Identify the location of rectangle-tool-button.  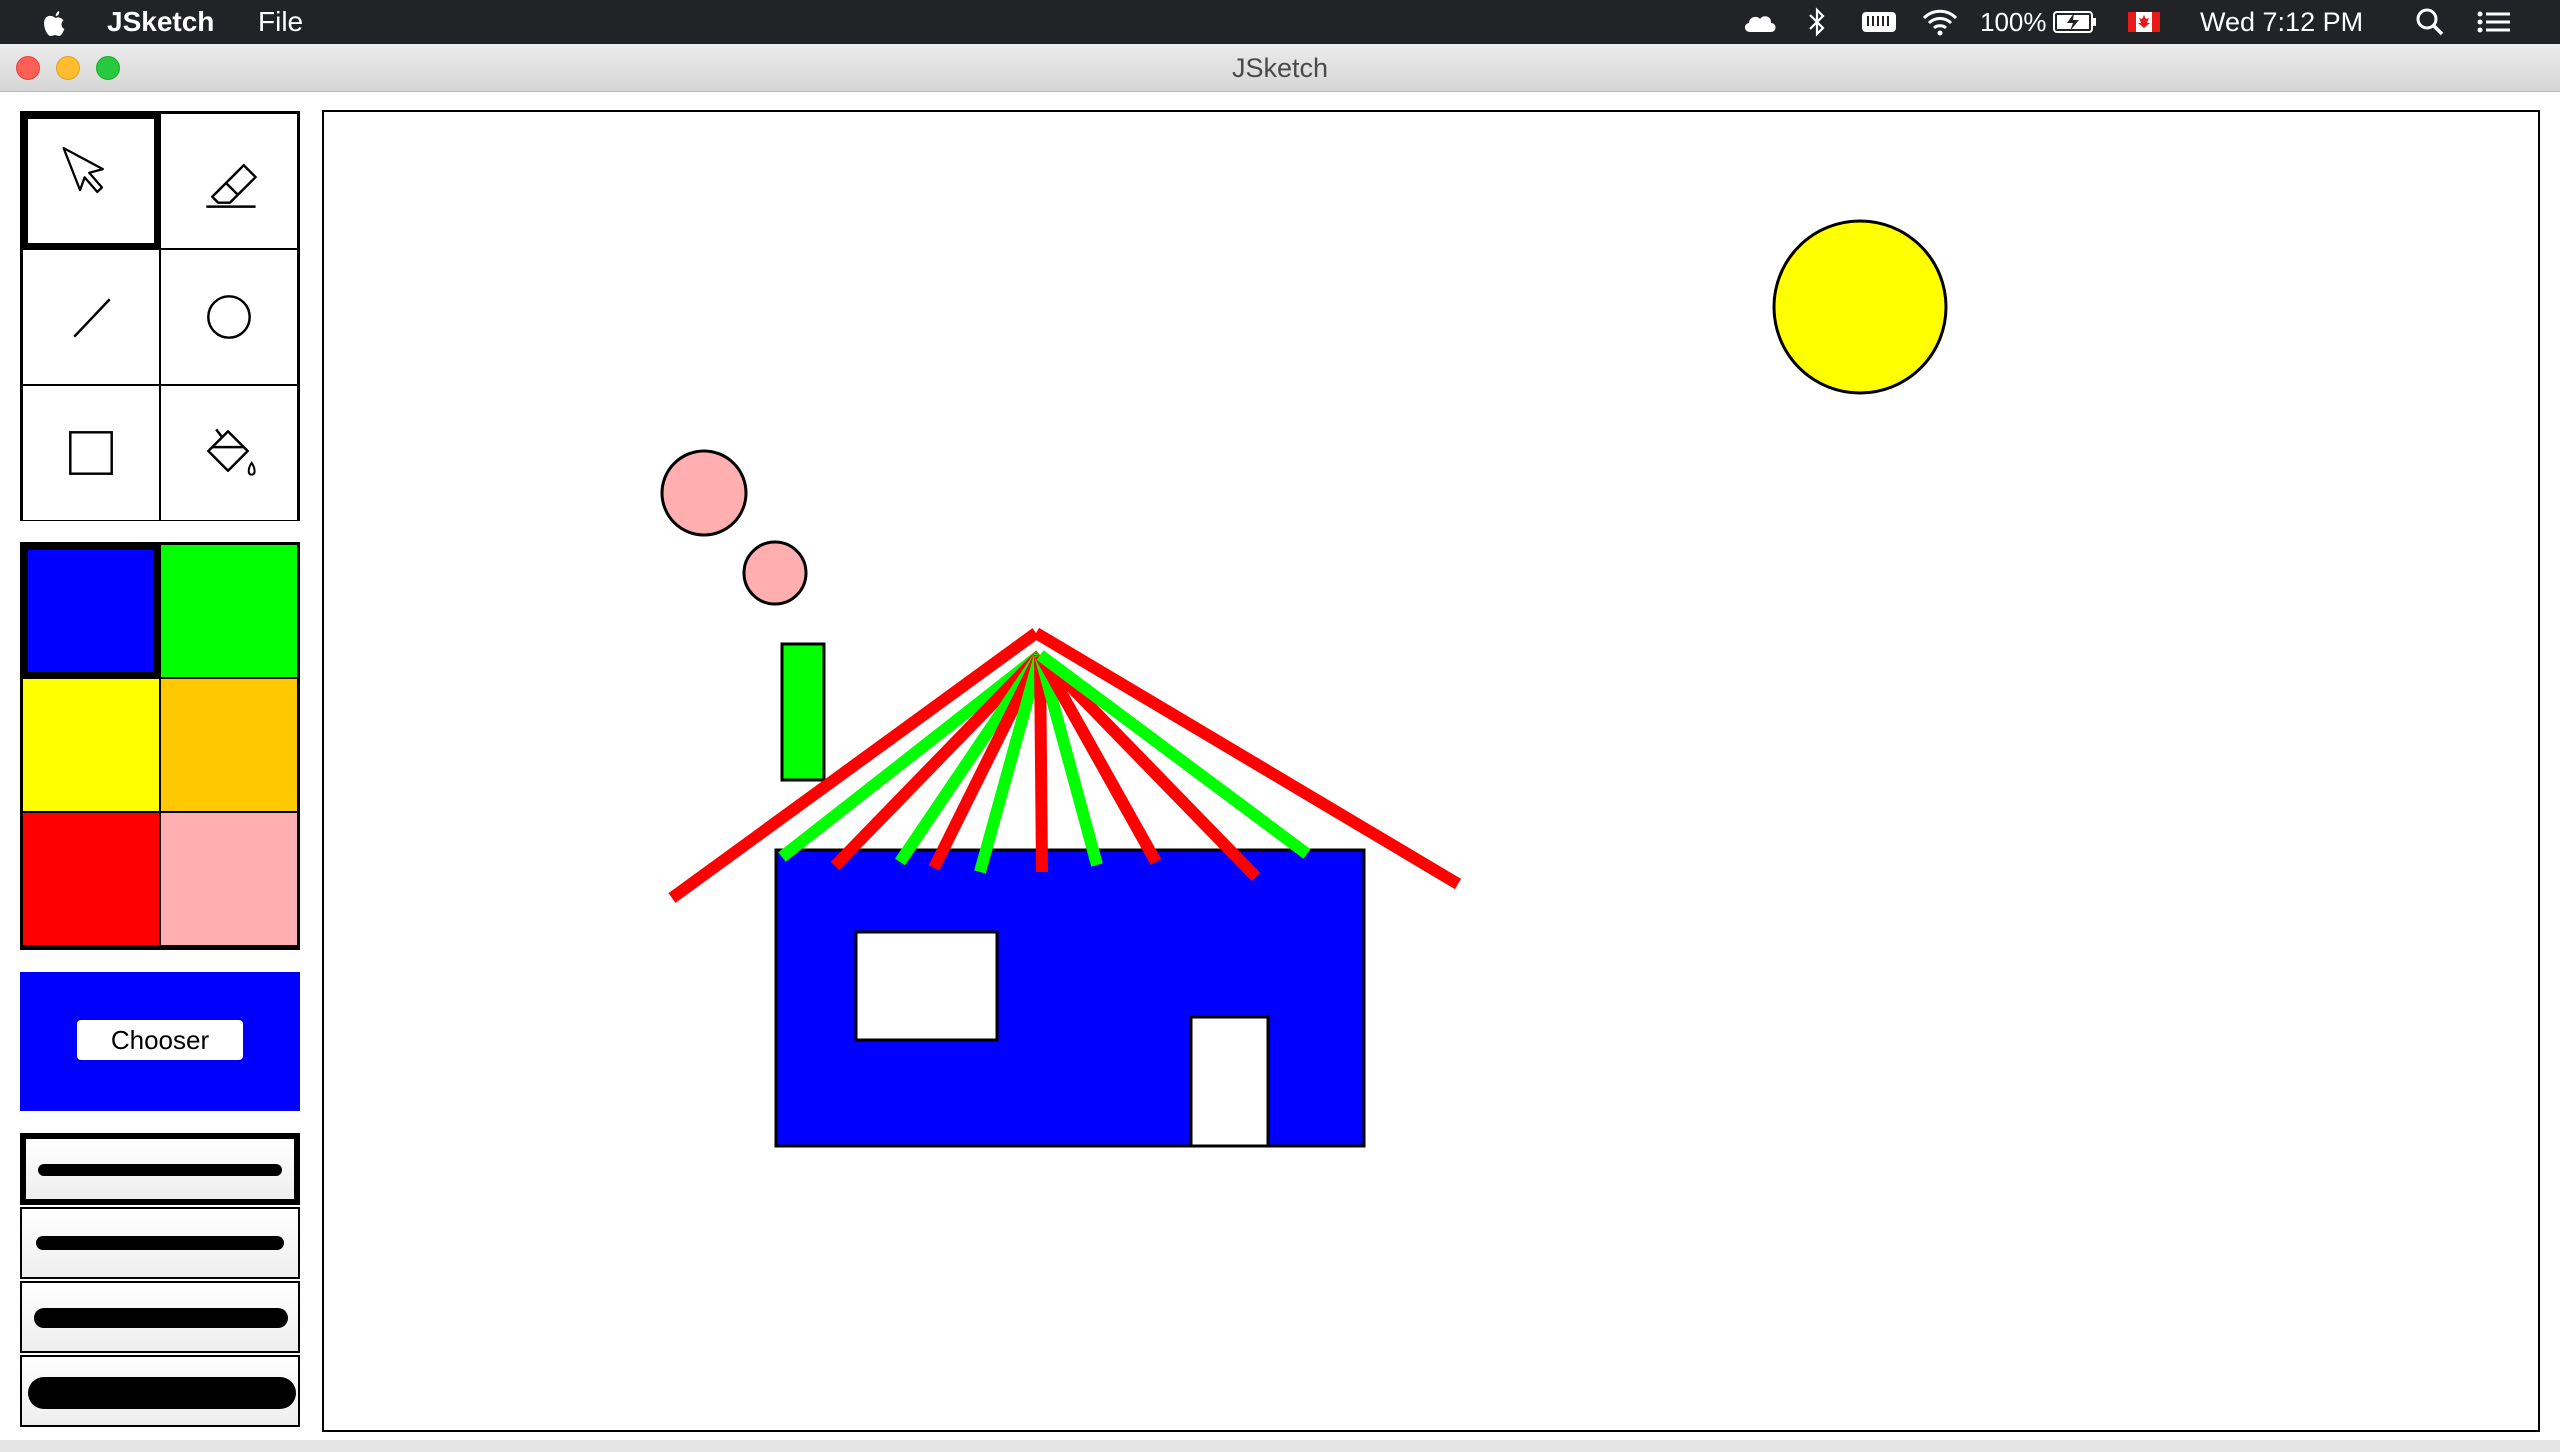
(91, 453).